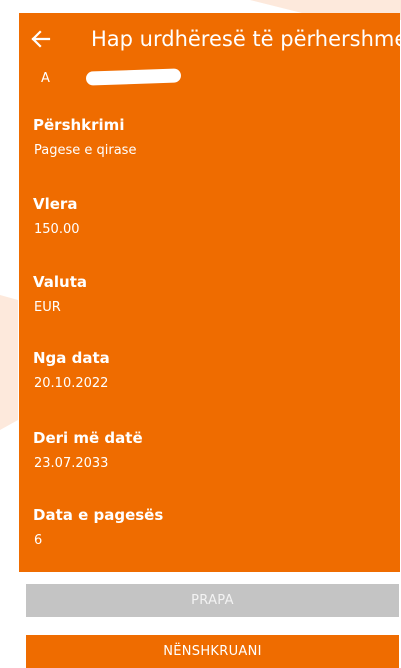 The image size is (401, 668). What do you see at coordinates (71, 358) in the screenshot?
I see `field-label: Nga data` at bounding box center [71, 358].